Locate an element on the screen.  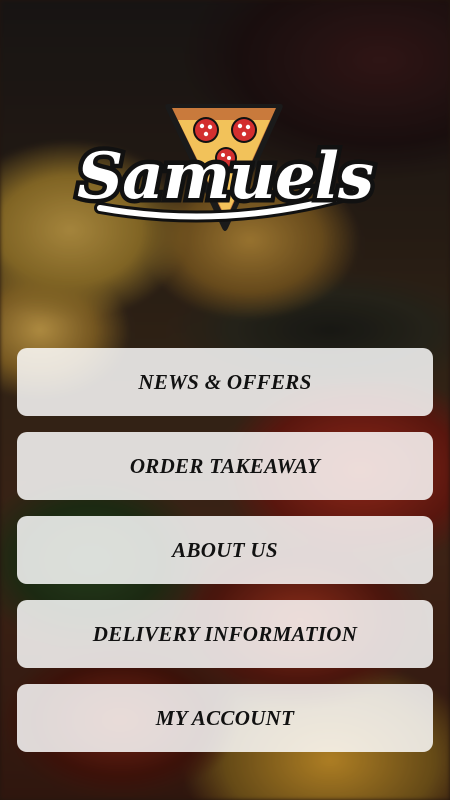
my-account-label: MY ACCOUNT is located at coordinates (225, 717).